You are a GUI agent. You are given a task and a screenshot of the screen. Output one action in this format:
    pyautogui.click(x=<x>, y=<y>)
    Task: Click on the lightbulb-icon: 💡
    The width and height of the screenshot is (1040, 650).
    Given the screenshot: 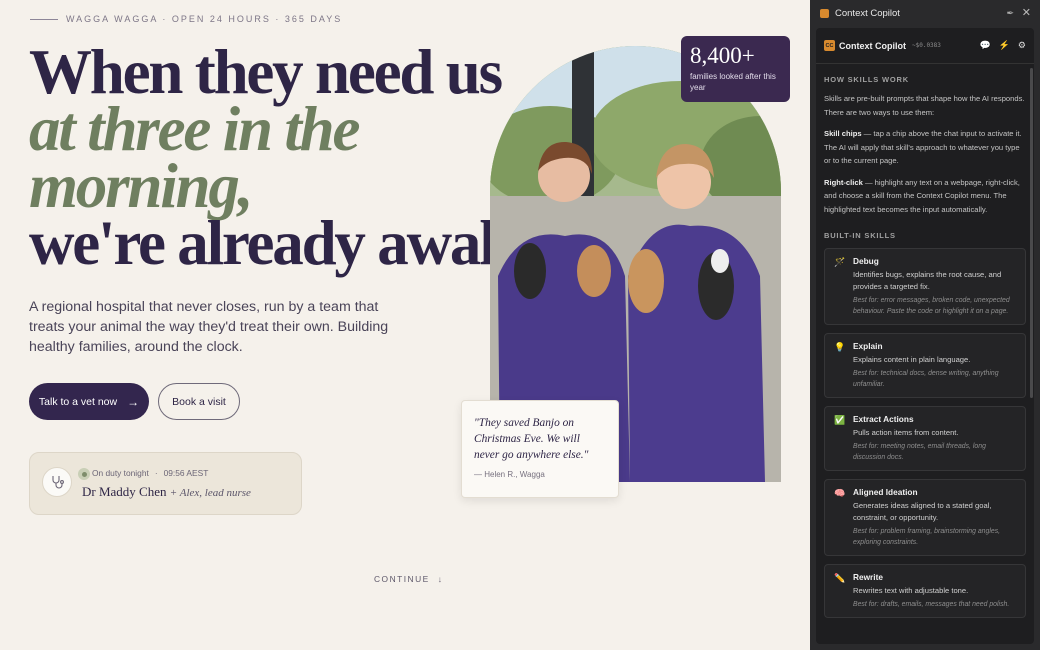 What is the action you would take?
    pyautogui.click(x=840, y=347)
    